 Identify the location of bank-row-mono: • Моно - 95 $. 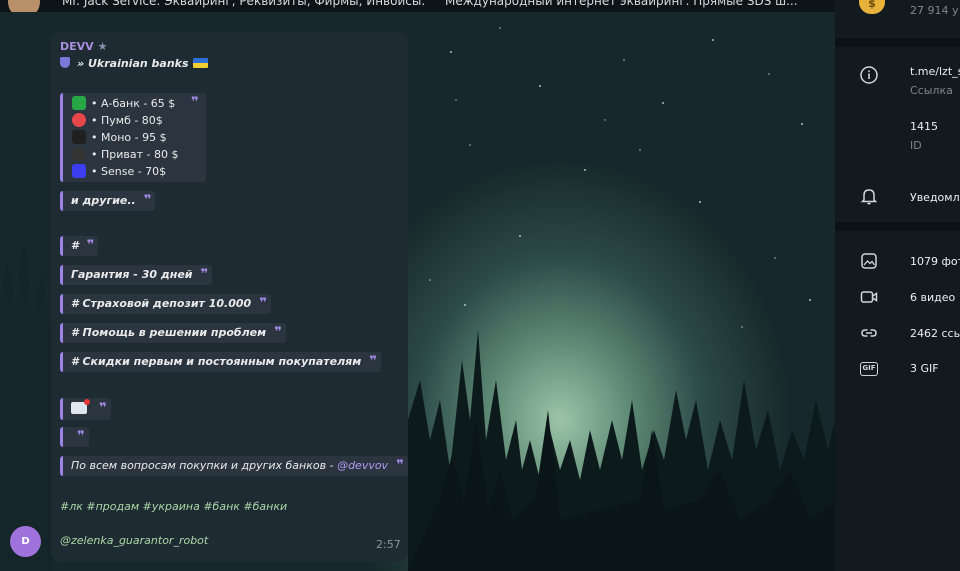
(119, 137).